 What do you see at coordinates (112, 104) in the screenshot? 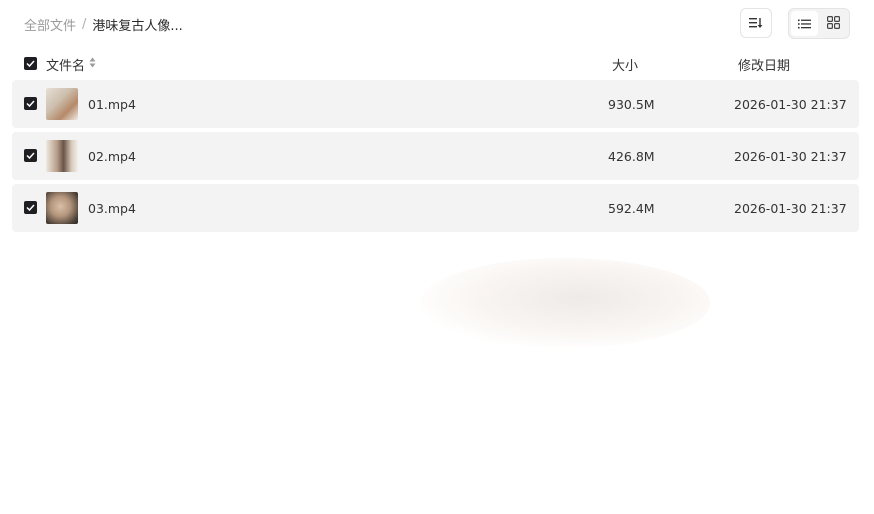
I see `file-name: 01.mp4` at bounding box center [112, 104].